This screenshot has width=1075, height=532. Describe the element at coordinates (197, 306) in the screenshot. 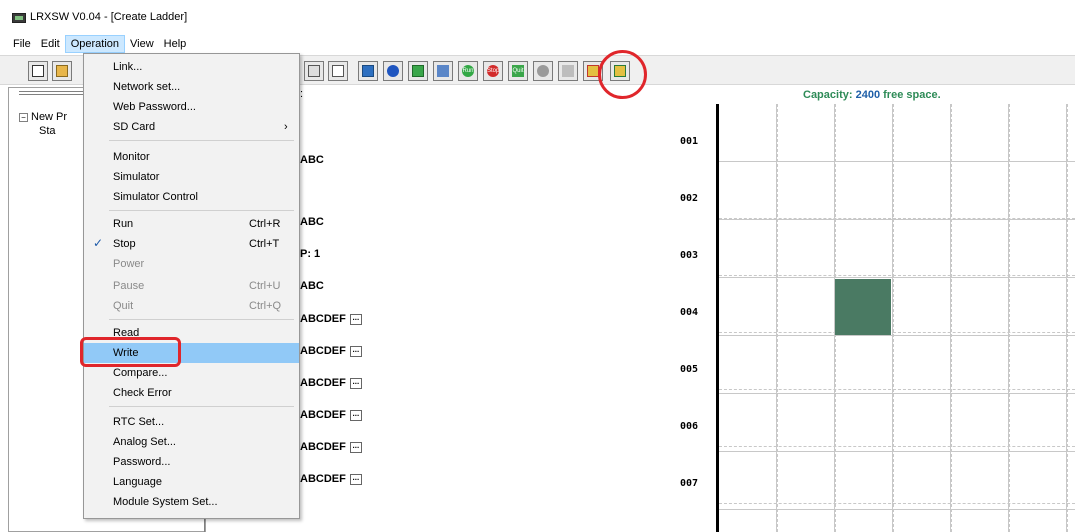

I see `menu-item-quit: Quit Ctrl+Q` at that location.